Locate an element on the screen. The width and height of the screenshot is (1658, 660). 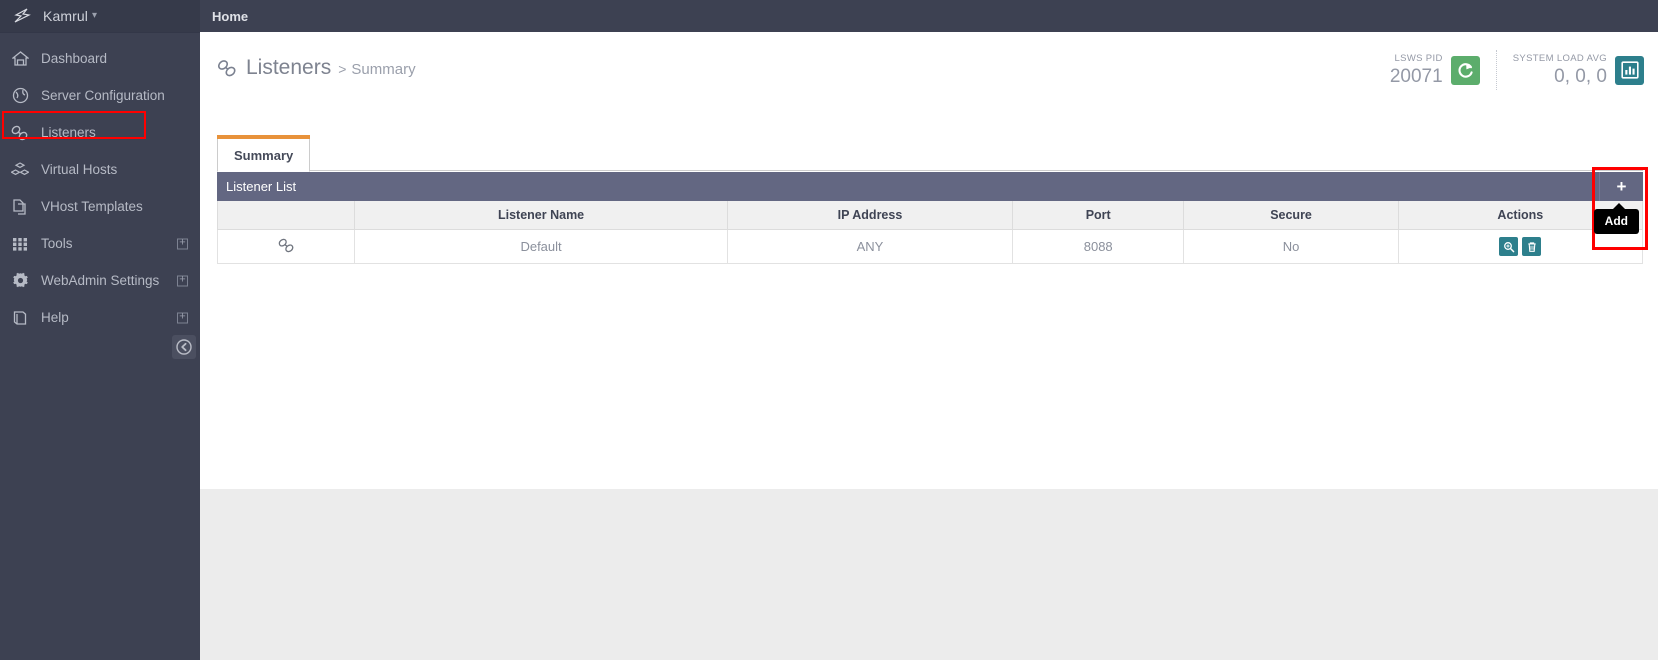
system-load-value: 0, 0, 0 is located at coordinates (1580, 76).